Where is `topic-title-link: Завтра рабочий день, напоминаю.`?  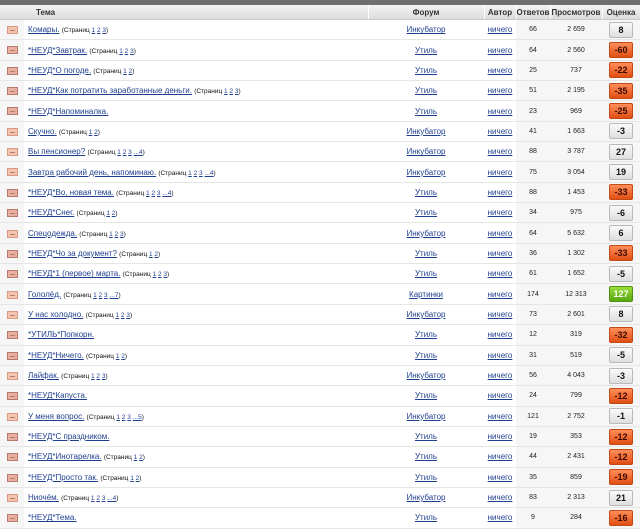 topic-title-link: Завтра рабочий день, напоминаю. is located at coordinates (92, 172).